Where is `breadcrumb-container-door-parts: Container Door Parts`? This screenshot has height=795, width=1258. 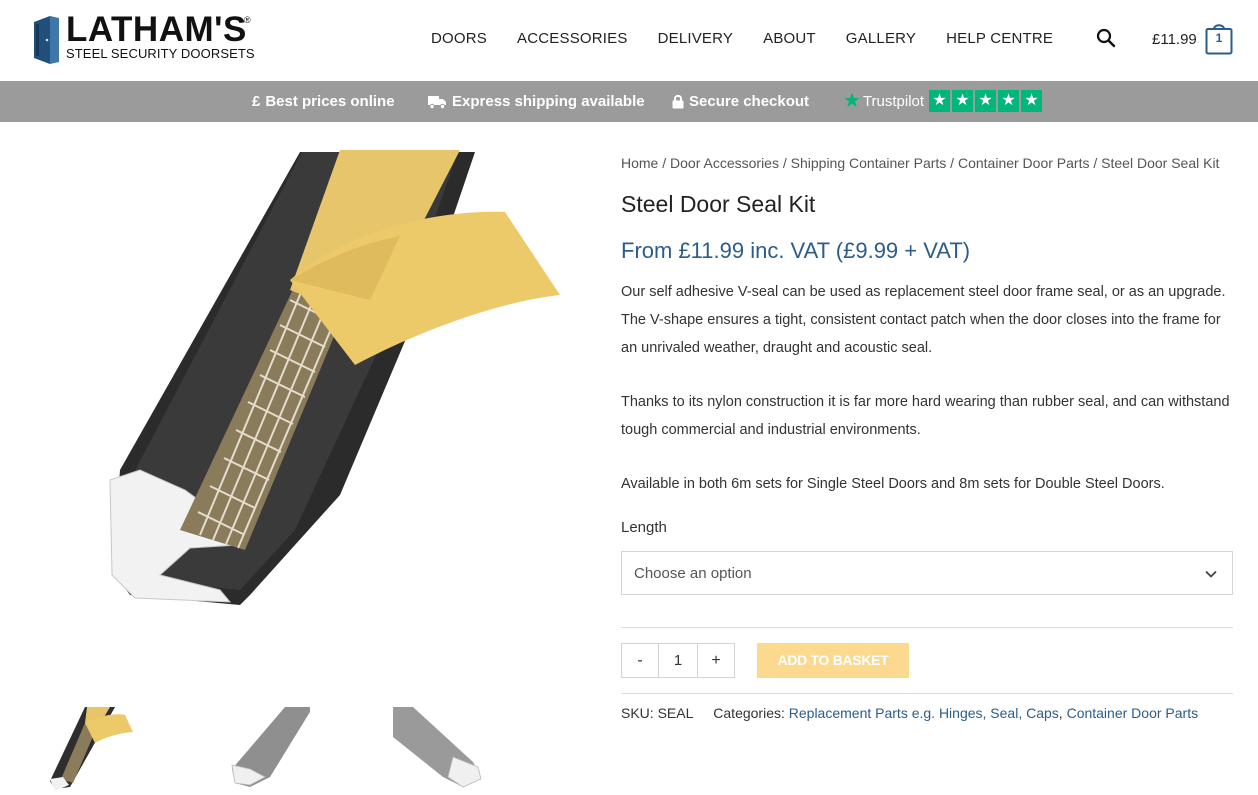
breadcrumb-container-door-parts: Container Door Parts is located at coordinates (1024, 163).